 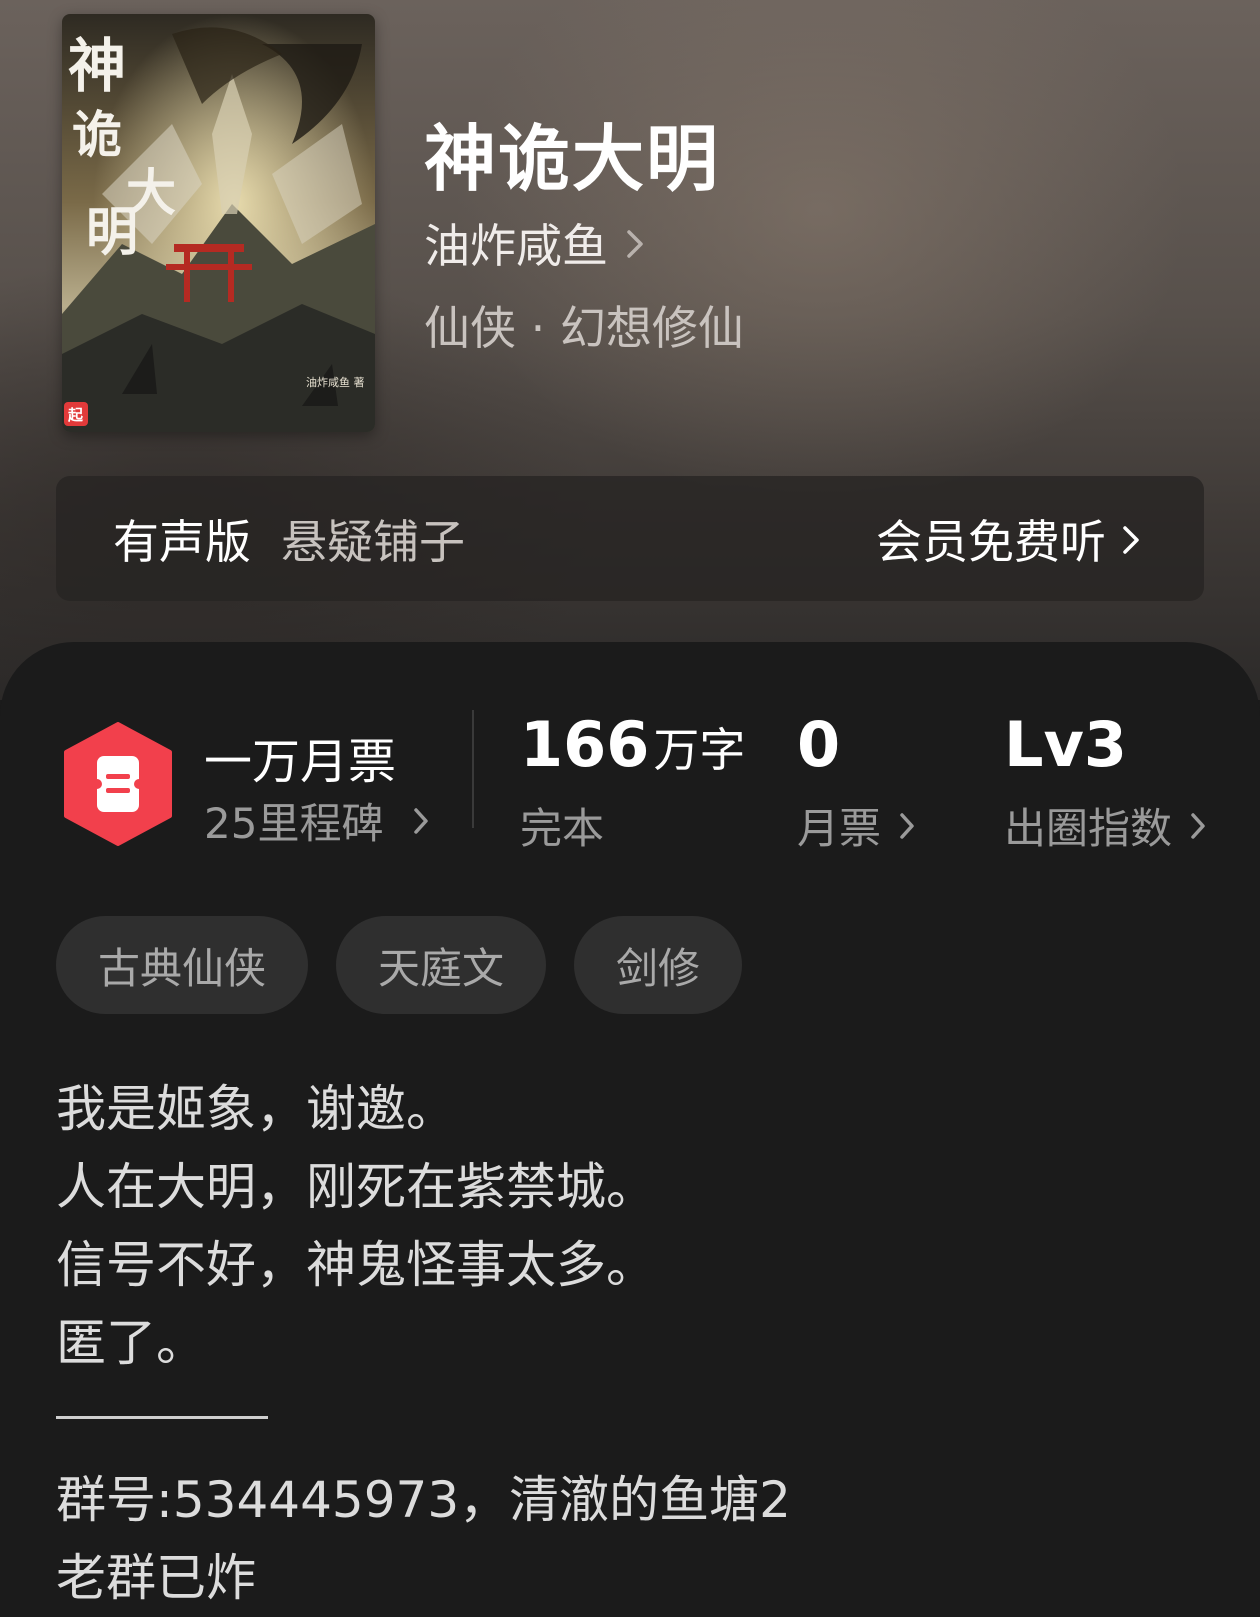 What do you see at coordinates (131, 1343) in the screenshot?
I see `synopsis-line: 匿了。` at bounding box center [131, 1343].